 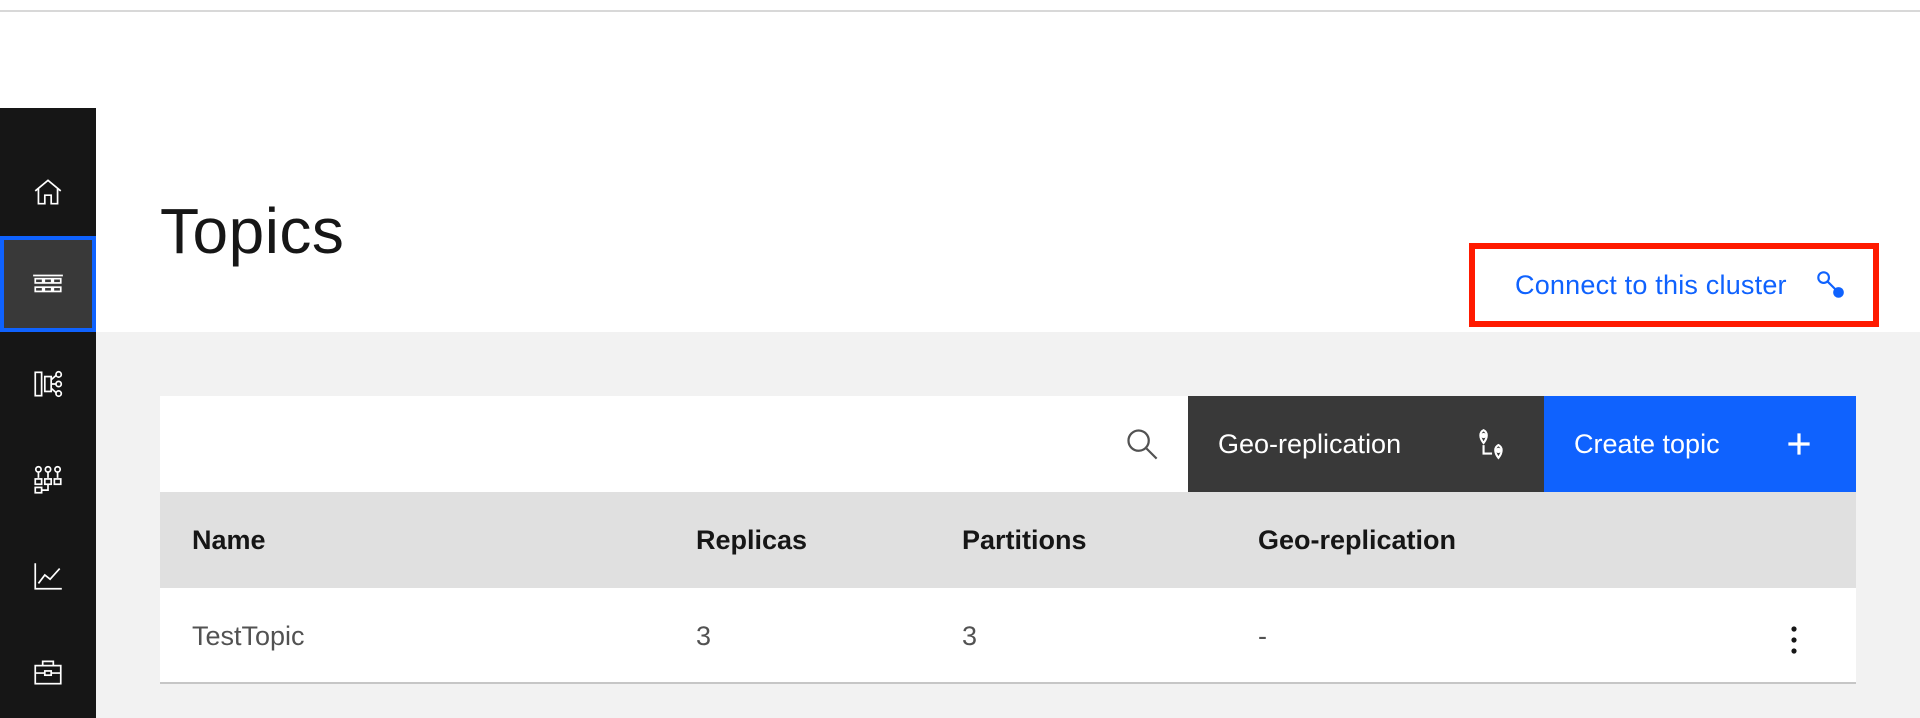 I want to click on cell-geo-replication: -, so click(x=1262, y=636).